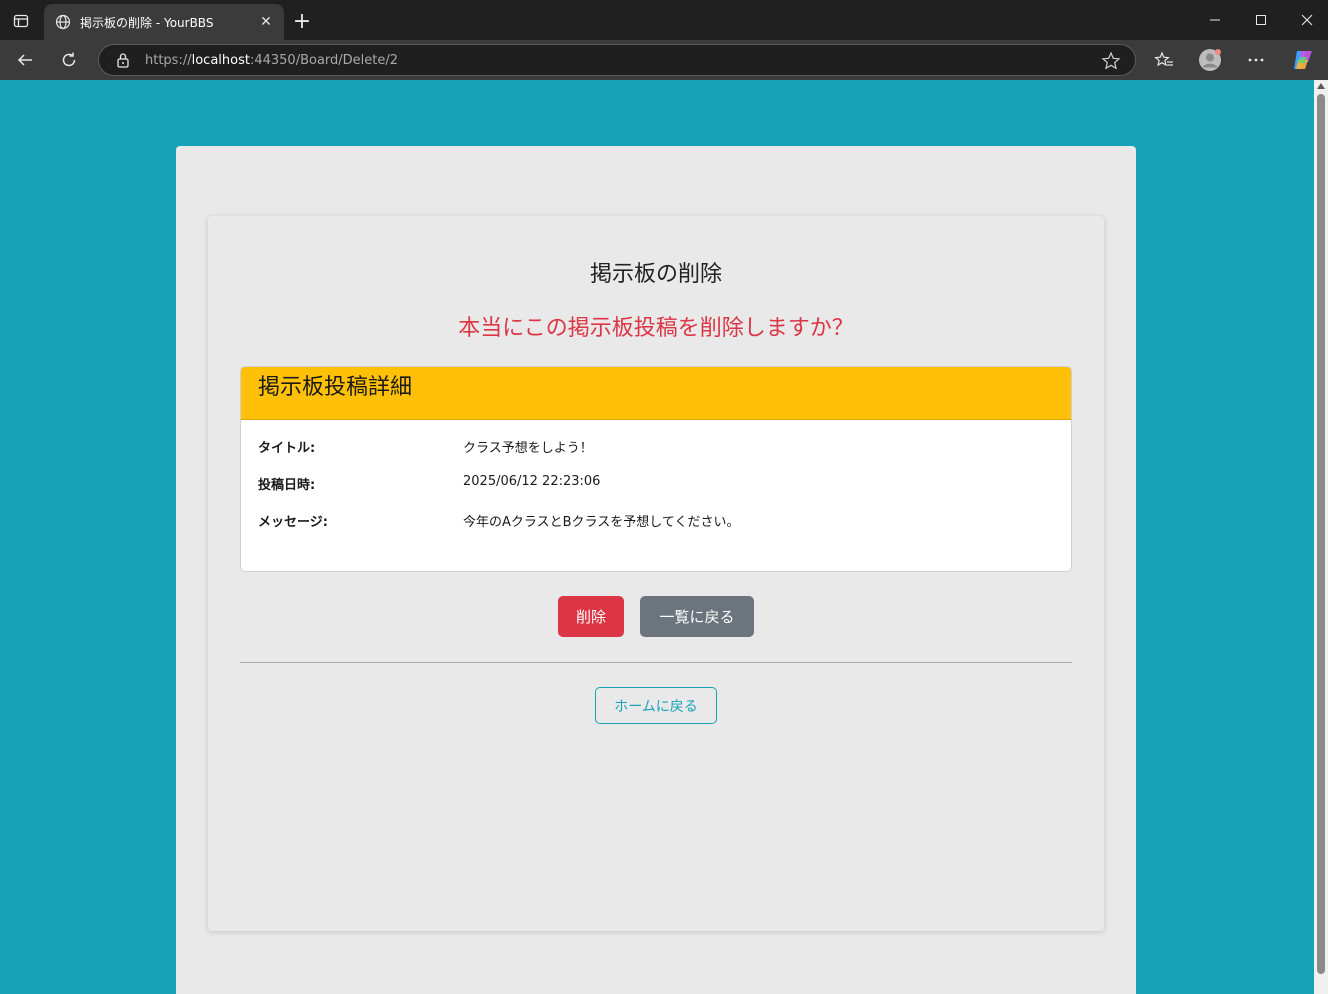  I want to click on lock-icon, so click(123, 60).